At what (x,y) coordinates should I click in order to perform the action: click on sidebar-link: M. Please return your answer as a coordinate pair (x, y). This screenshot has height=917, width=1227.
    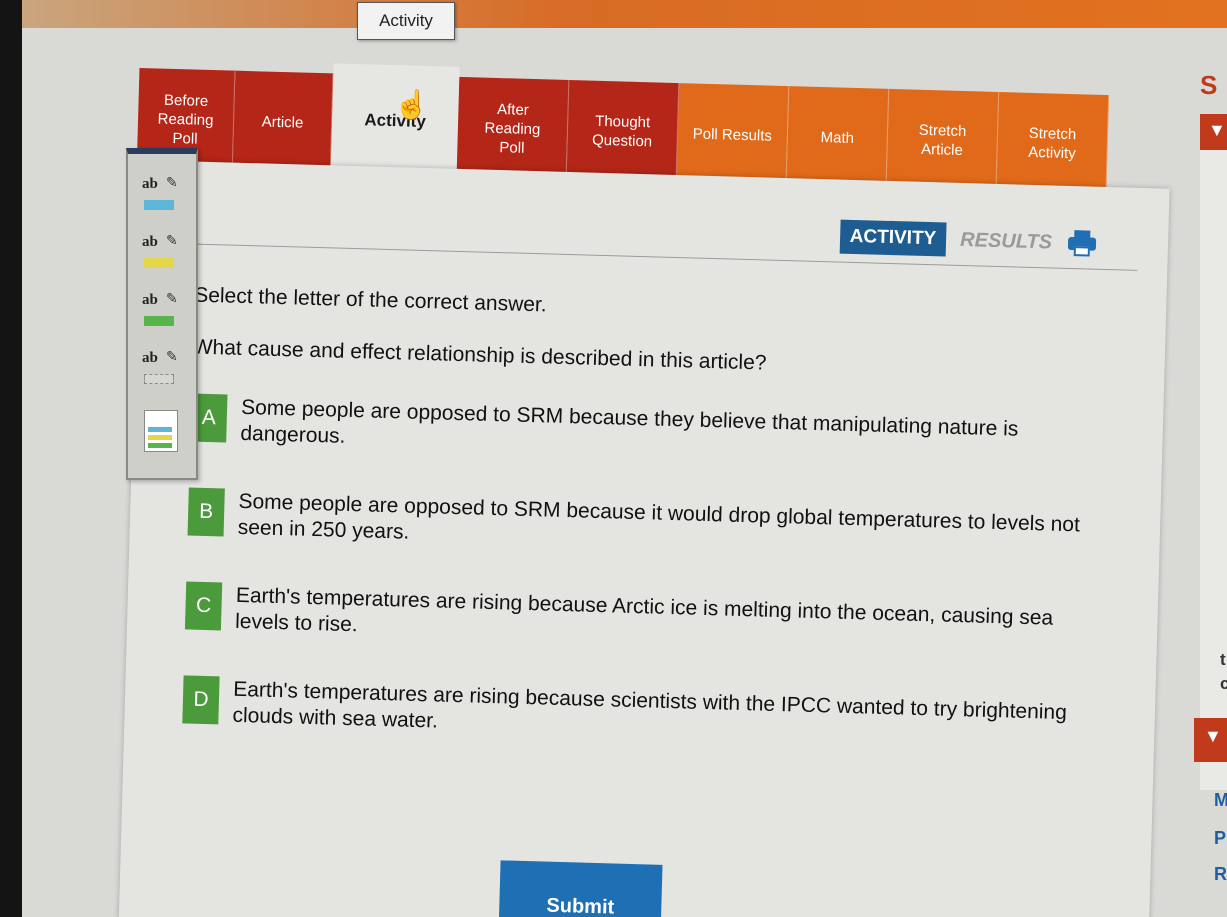
    Looking at the image, I should click on (1220, 800).